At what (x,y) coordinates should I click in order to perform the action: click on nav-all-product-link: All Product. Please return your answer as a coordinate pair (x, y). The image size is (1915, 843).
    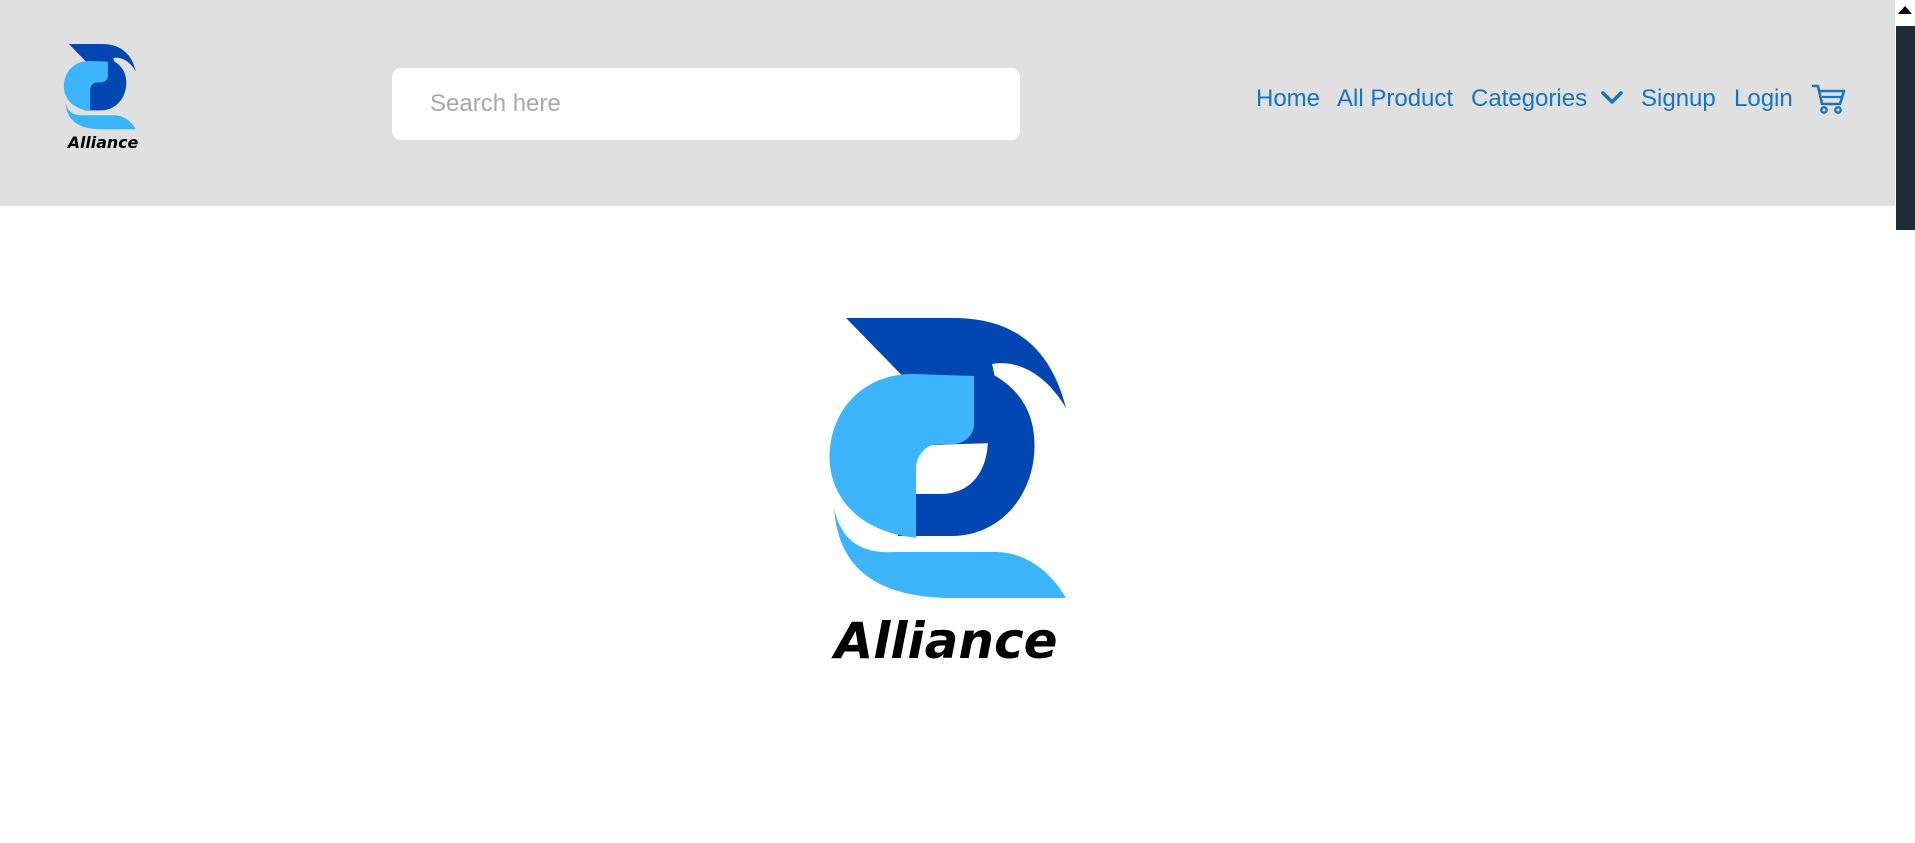
    Looking at the image, I should click on (1395, 99).